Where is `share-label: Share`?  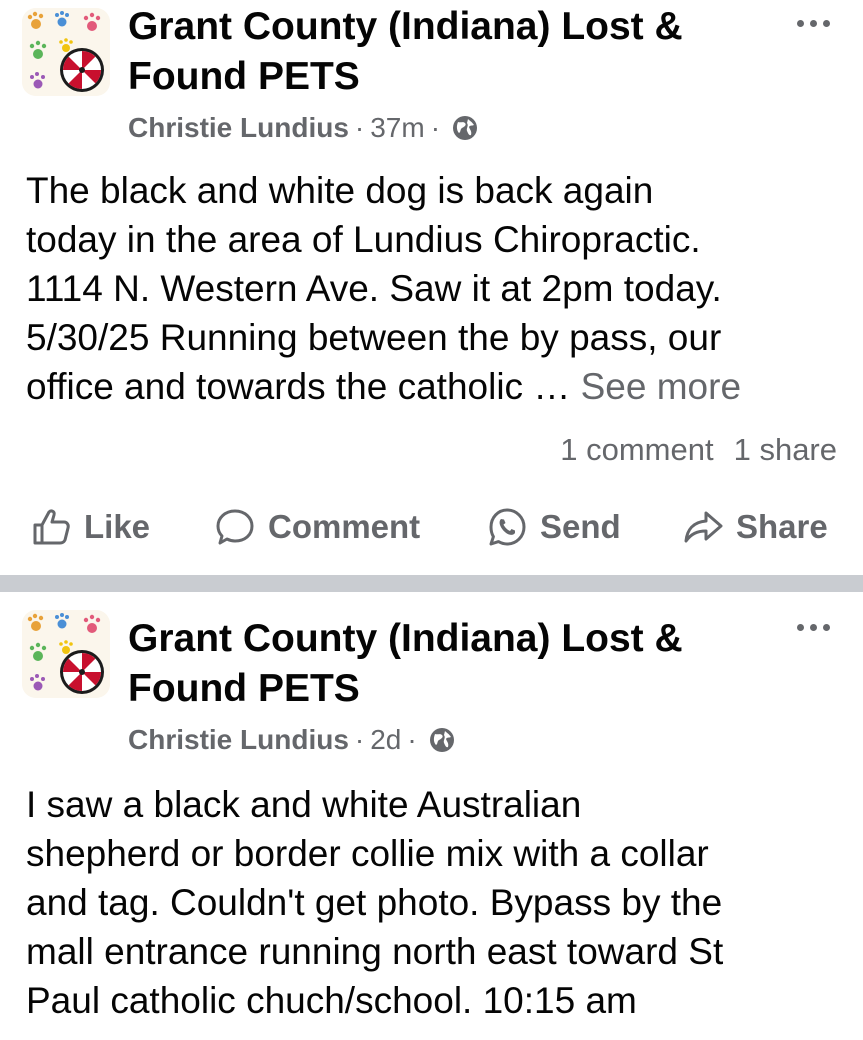 share-label: Share is located at coordinates (782, 526).